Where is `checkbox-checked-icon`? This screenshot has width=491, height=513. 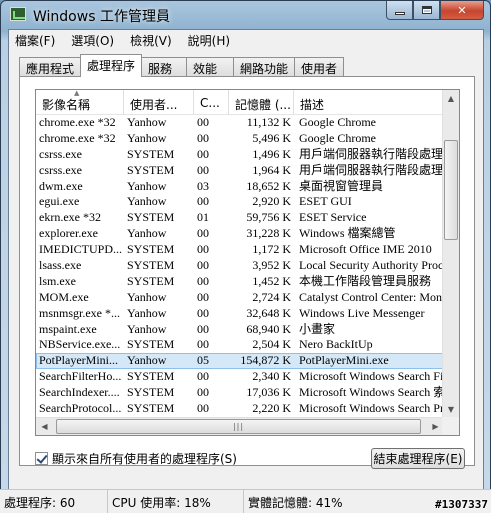
checkbox-checked-icon is located at coordinates (41, 458).